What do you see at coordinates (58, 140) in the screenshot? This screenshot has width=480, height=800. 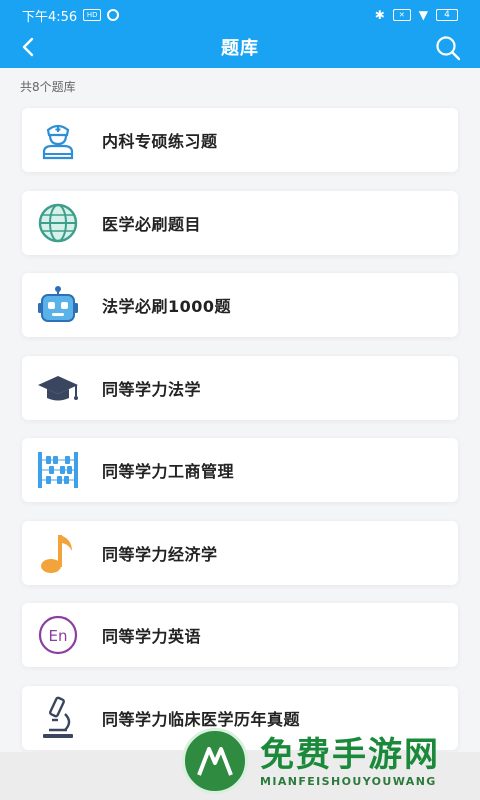 I see `nurse-icon` at bounding box center [58, 140].